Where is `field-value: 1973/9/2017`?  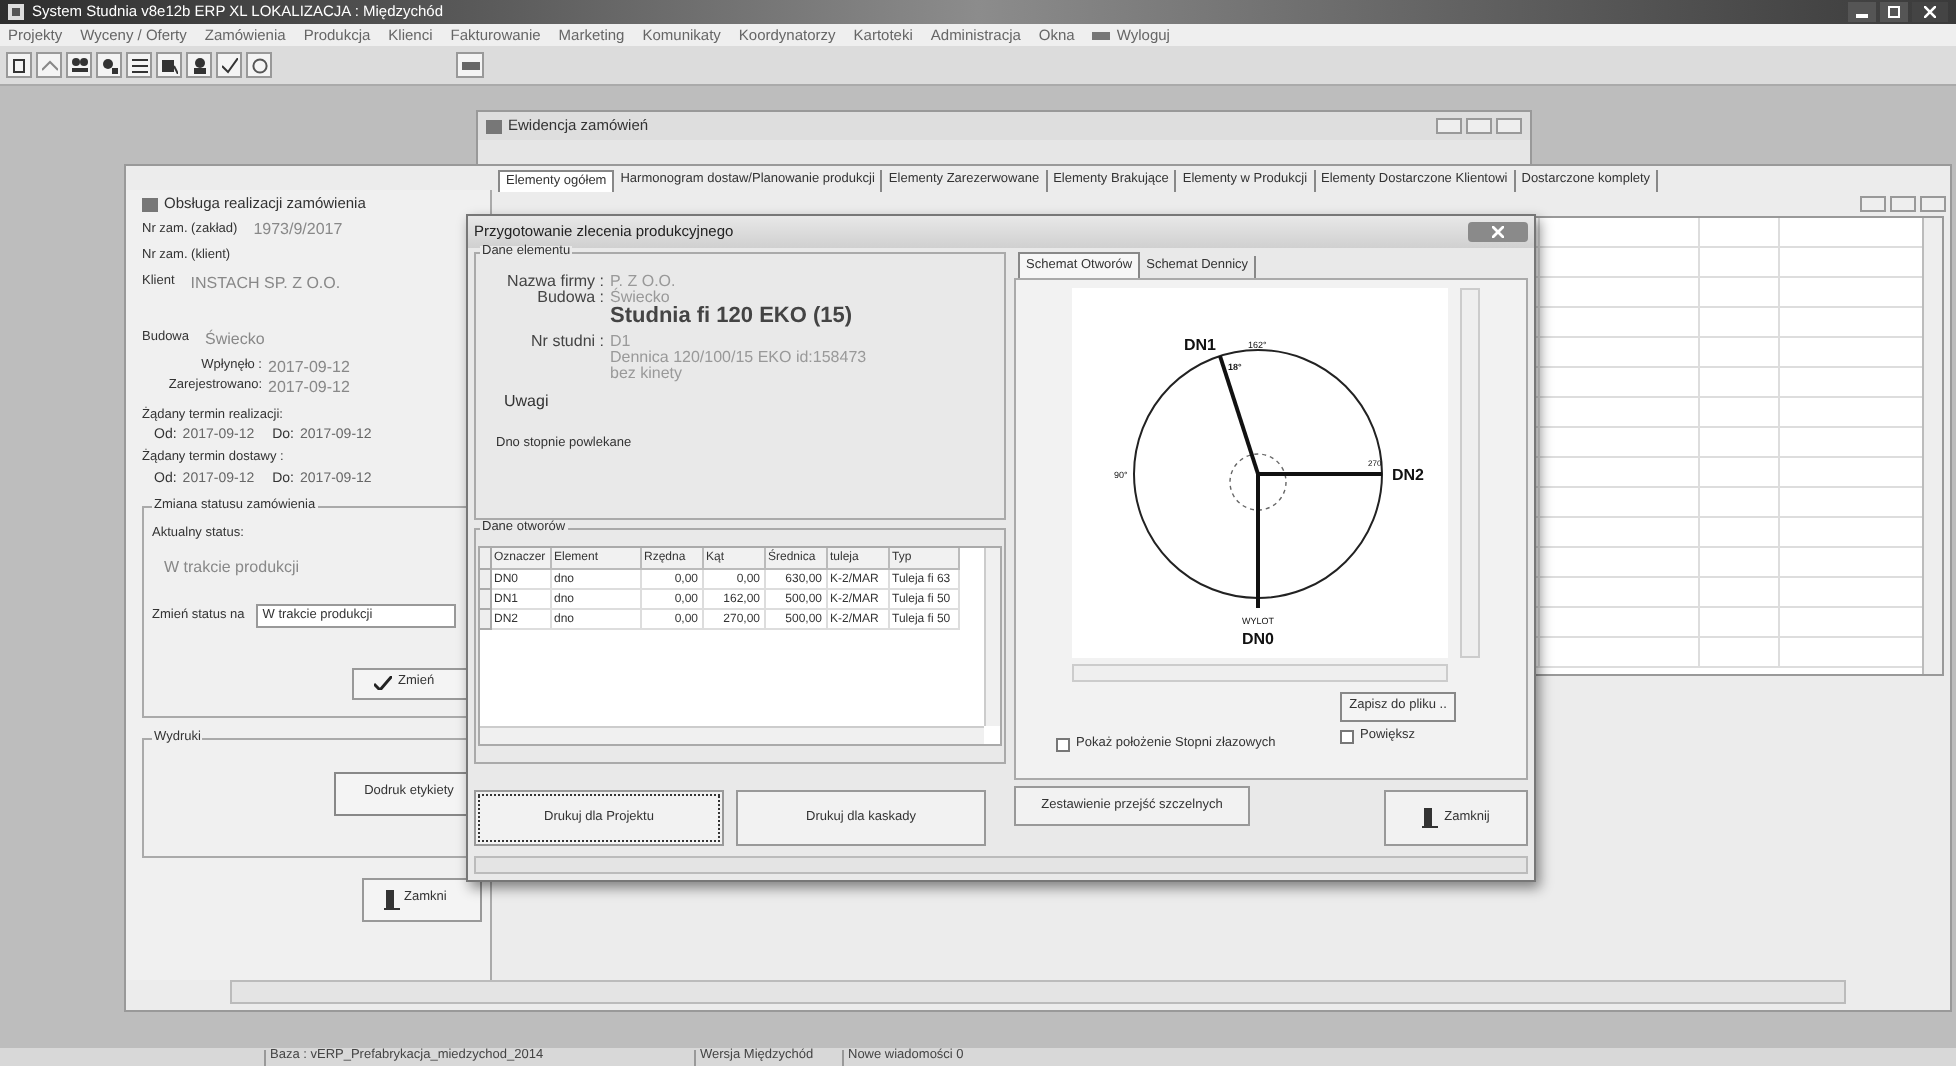
field-value: 1973/9/2017 is located at coordinates (298, 230).